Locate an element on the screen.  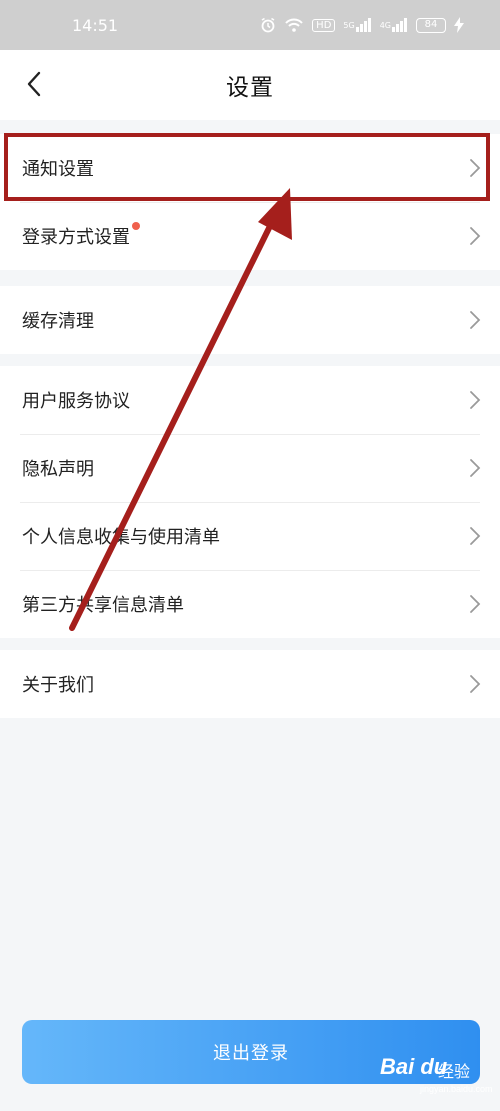
wifi-icon is located at coordinates (294, 25).